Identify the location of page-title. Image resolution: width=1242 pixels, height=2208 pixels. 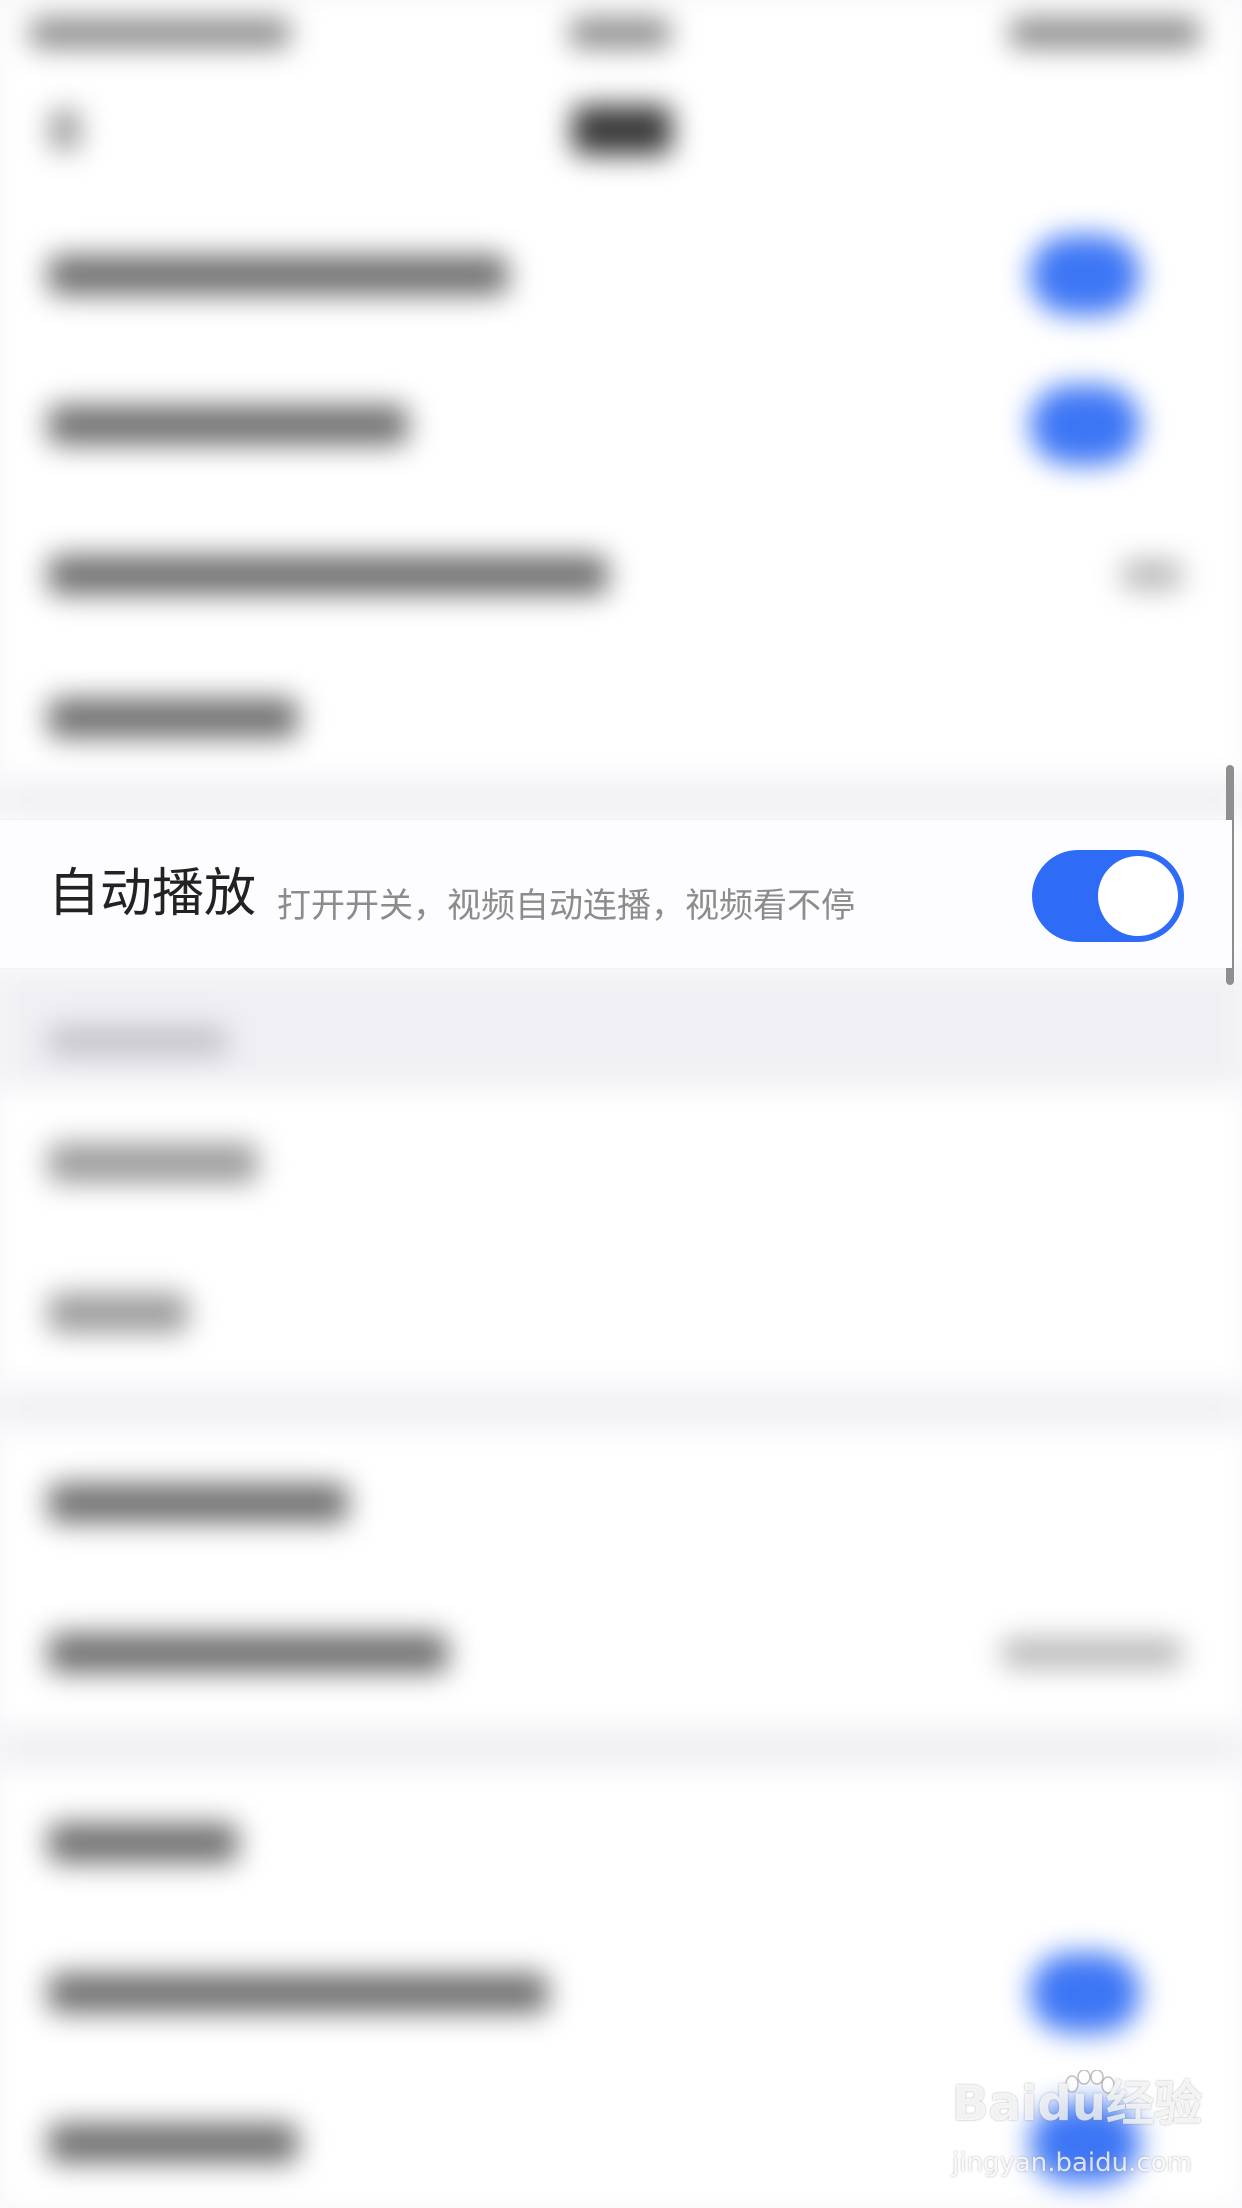
(622, 130).